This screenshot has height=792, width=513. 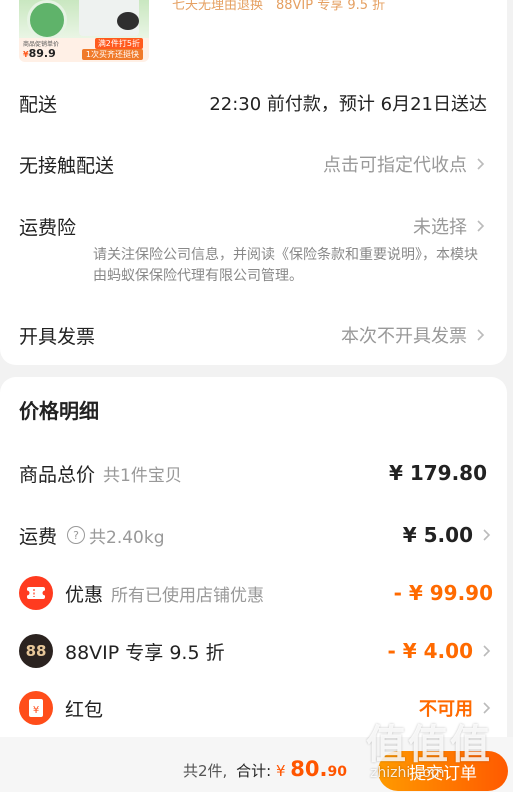 I want to click on goods-total-value-wrap: ¥ 179.80, so click(x=438, y=473).